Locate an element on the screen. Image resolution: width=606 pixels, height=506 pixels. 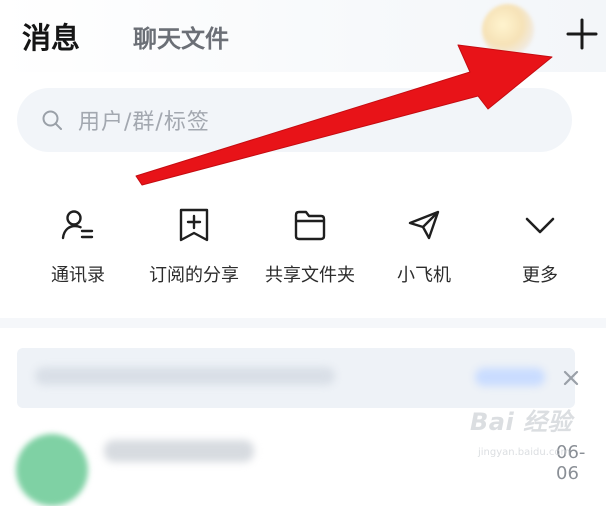
paper-plane-icon is located at coordinates (424, 225).